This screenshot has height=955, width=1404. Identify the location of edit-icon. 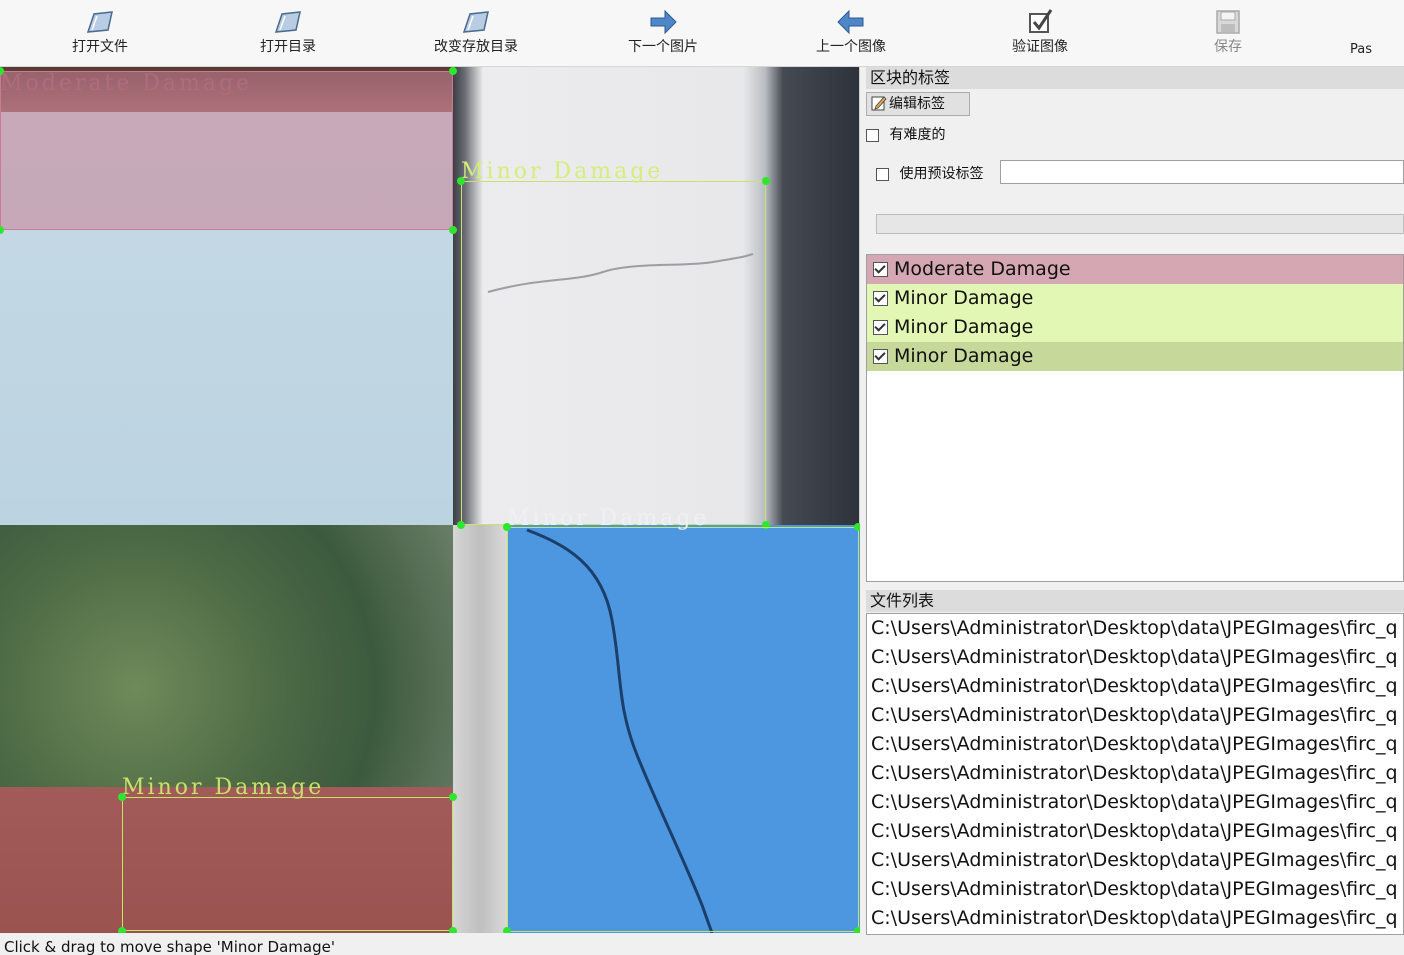
(879, 102).